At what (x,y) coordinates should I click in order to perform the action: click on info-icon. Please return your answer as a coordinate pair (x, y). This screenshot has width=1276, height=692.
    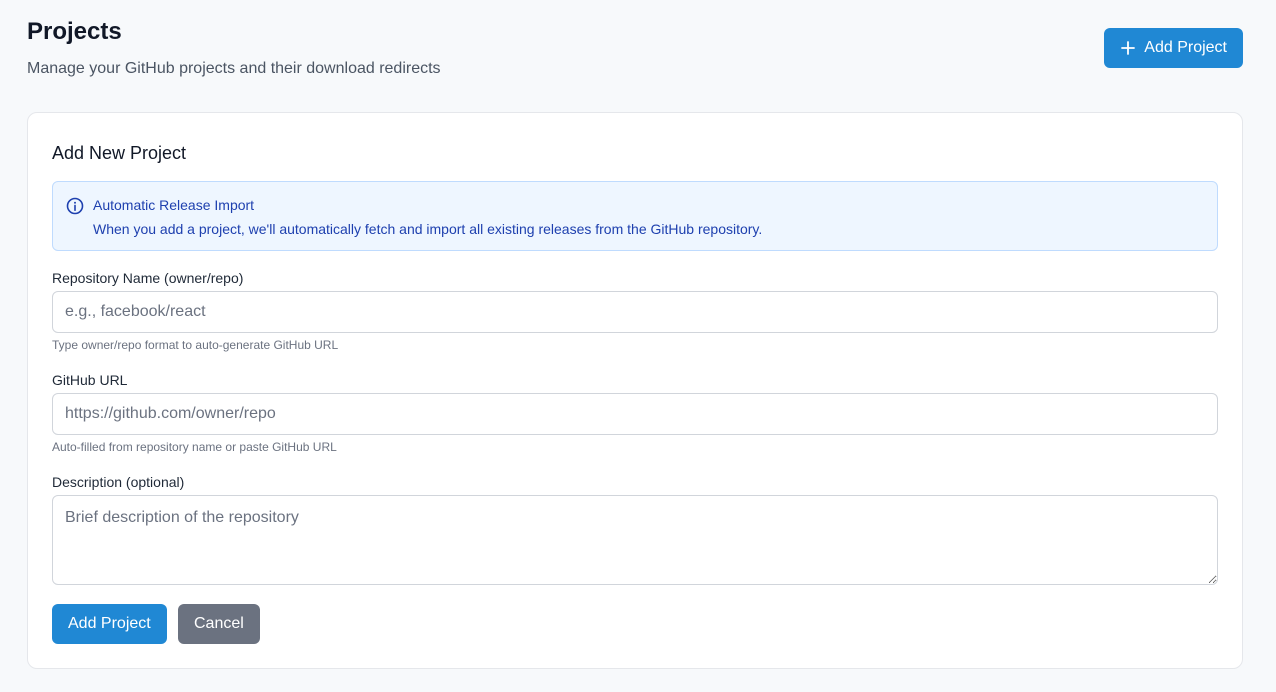
    Looking at the image, I should click on (75, 206).